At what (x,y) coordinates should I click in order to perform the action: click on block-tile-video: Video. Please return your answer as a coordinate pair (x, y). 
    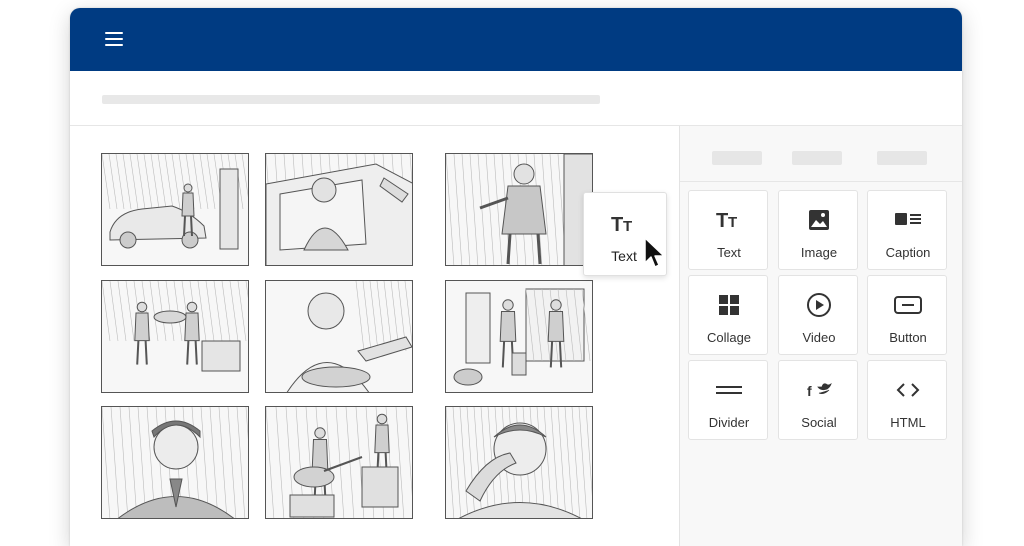
    Looking at the image, I should click on (818, 315).